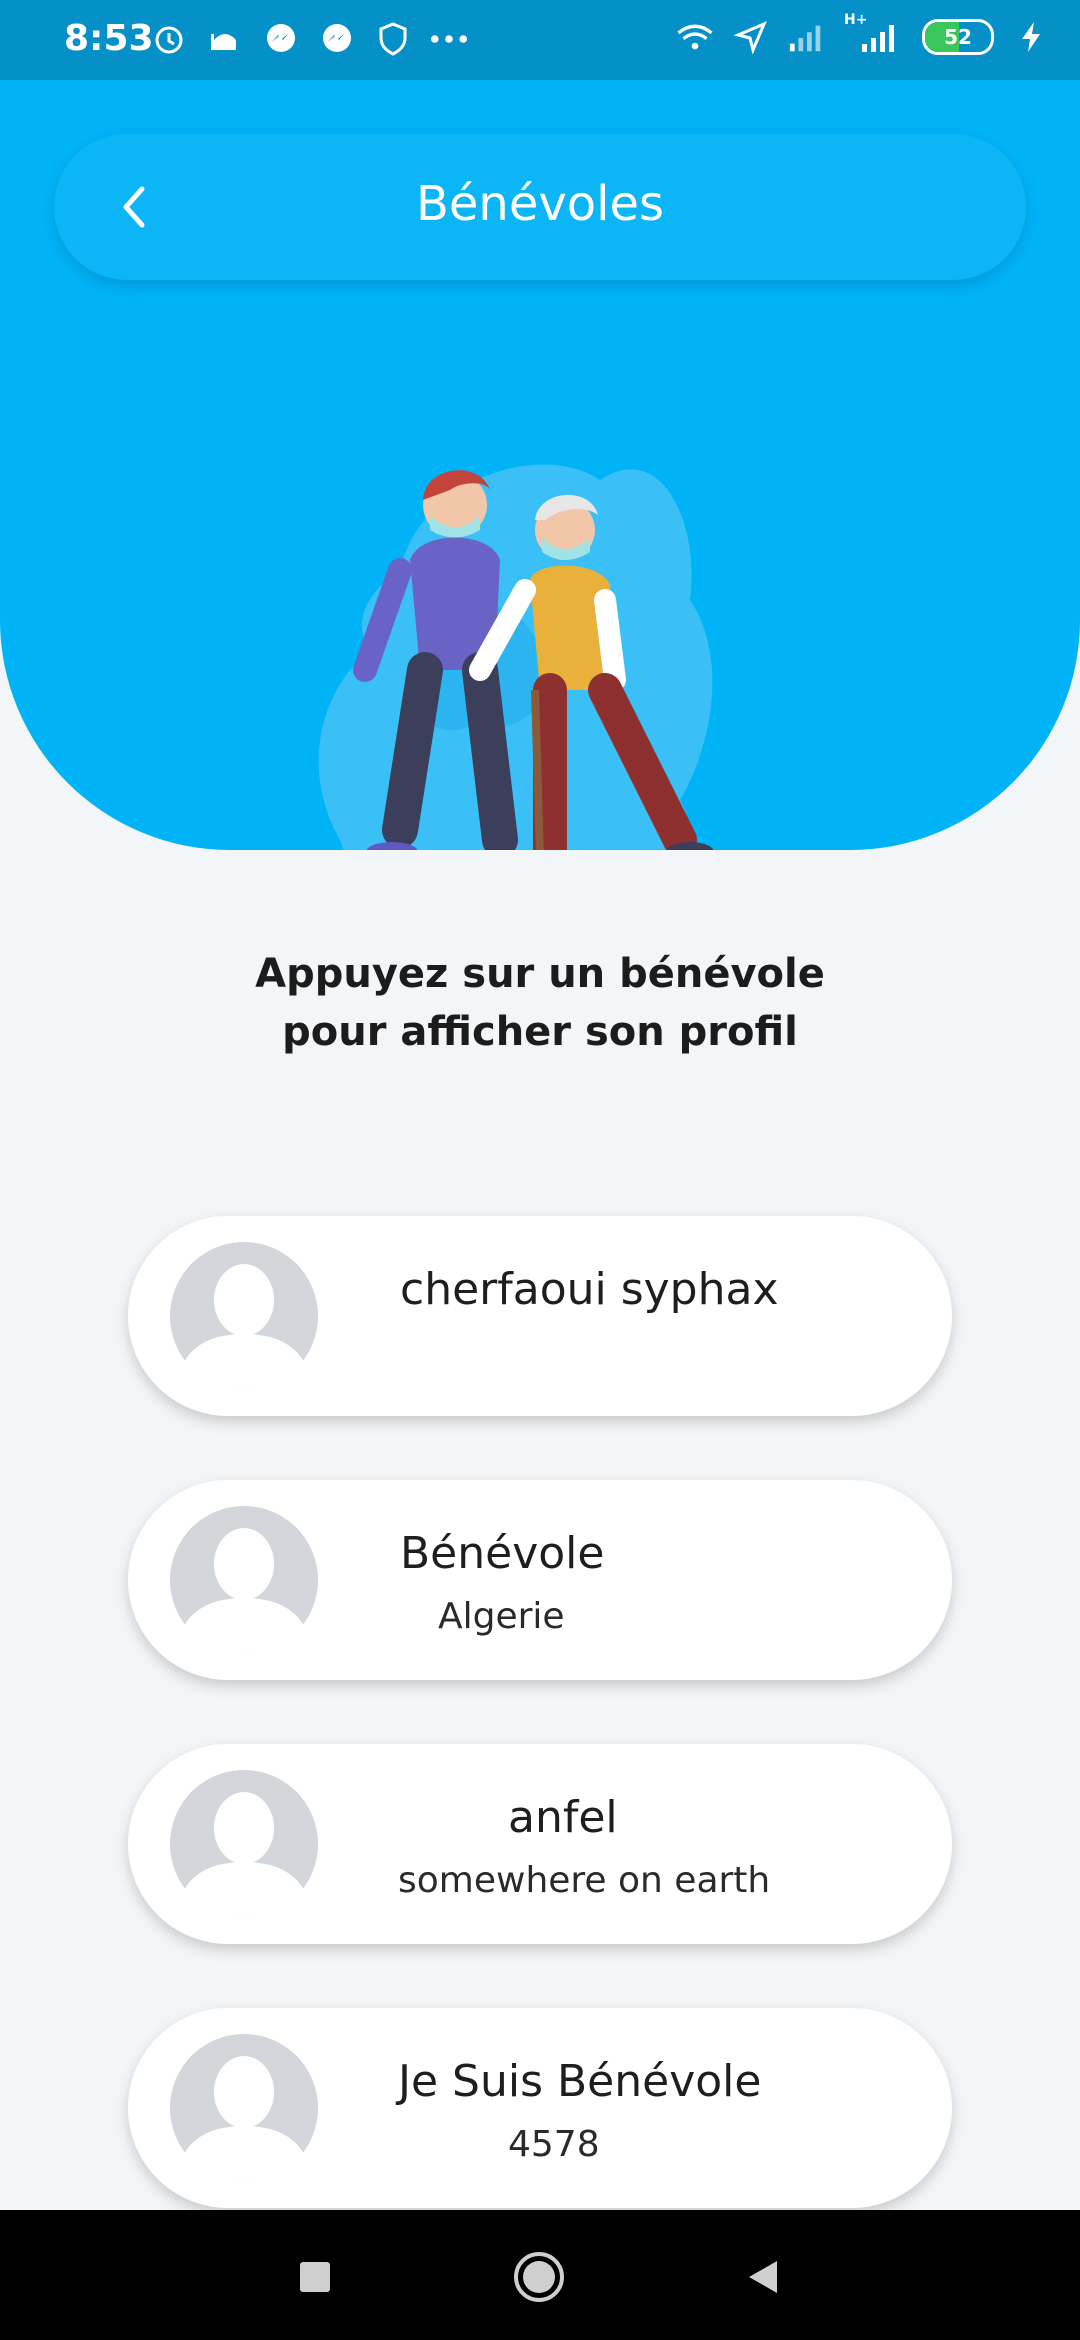 This screenshot has width=1080, height=2340. What do you see at coordinates (695, 37) in the screenshot?
I see `wifi-icon` at bounding box center [695, 37].